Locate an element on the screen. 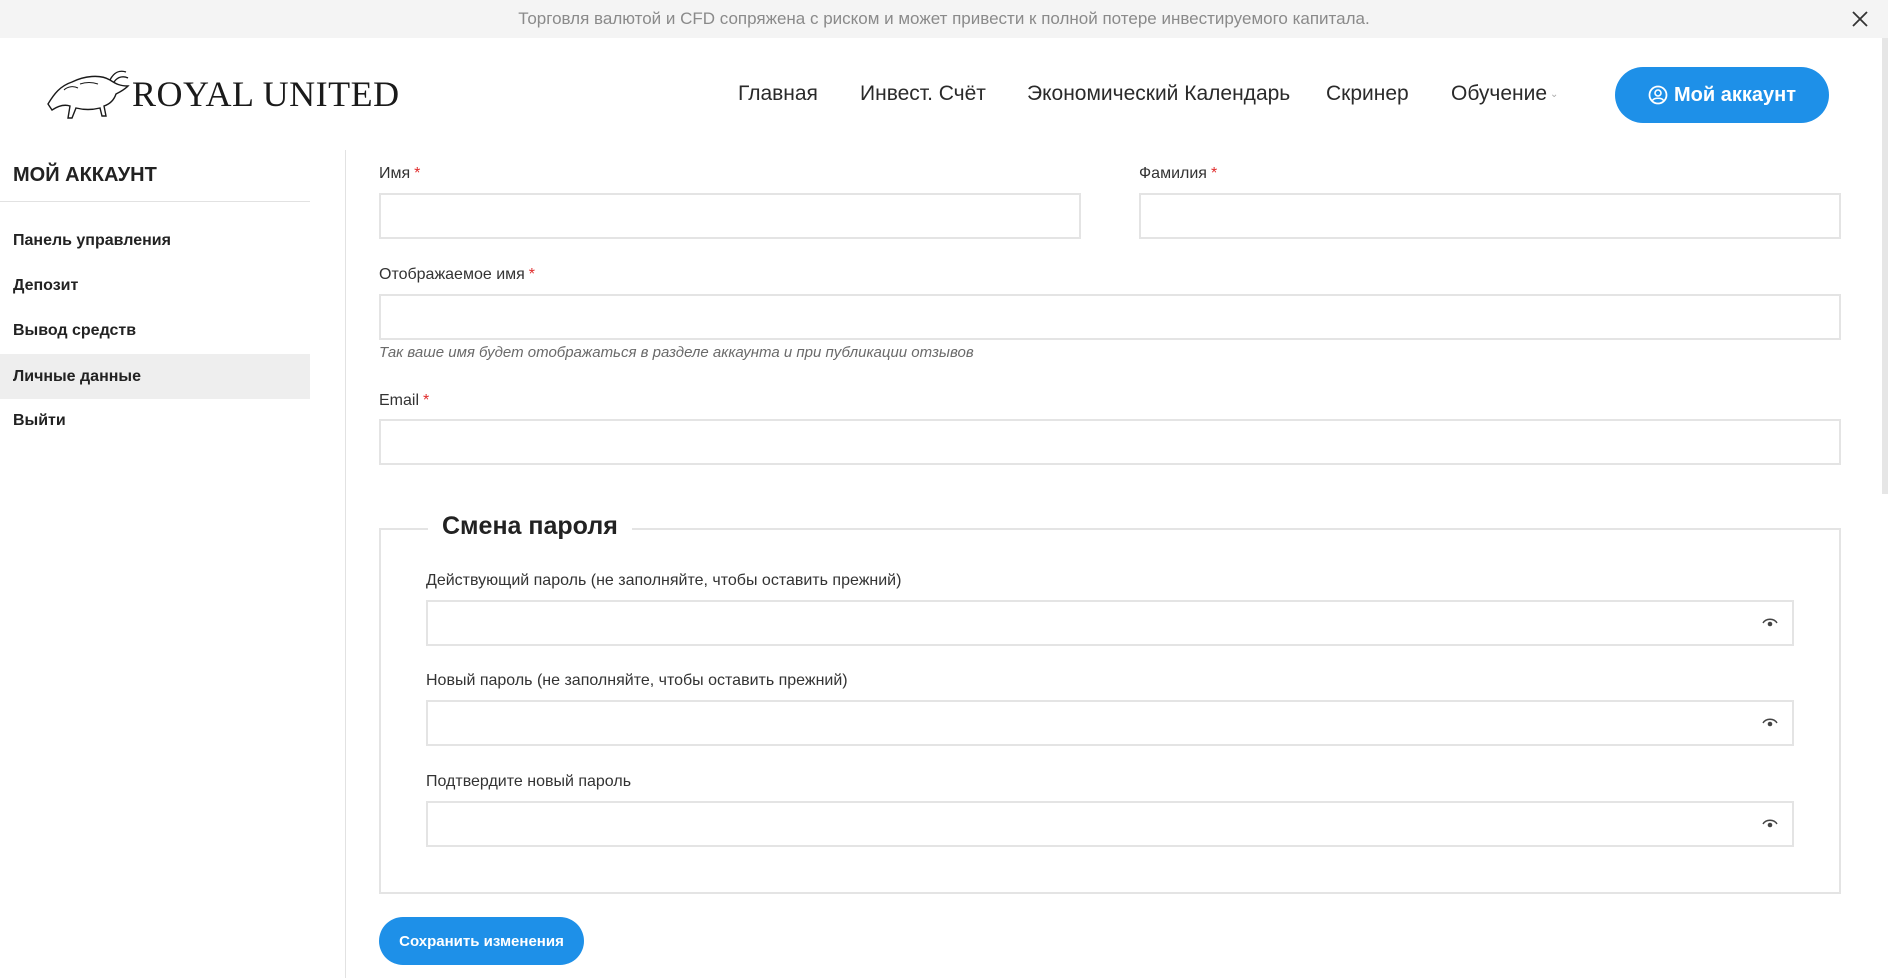 The width and height of the screenshot is (1888, 978). first-name-label: Имя * is located at coordinates (399, 174).